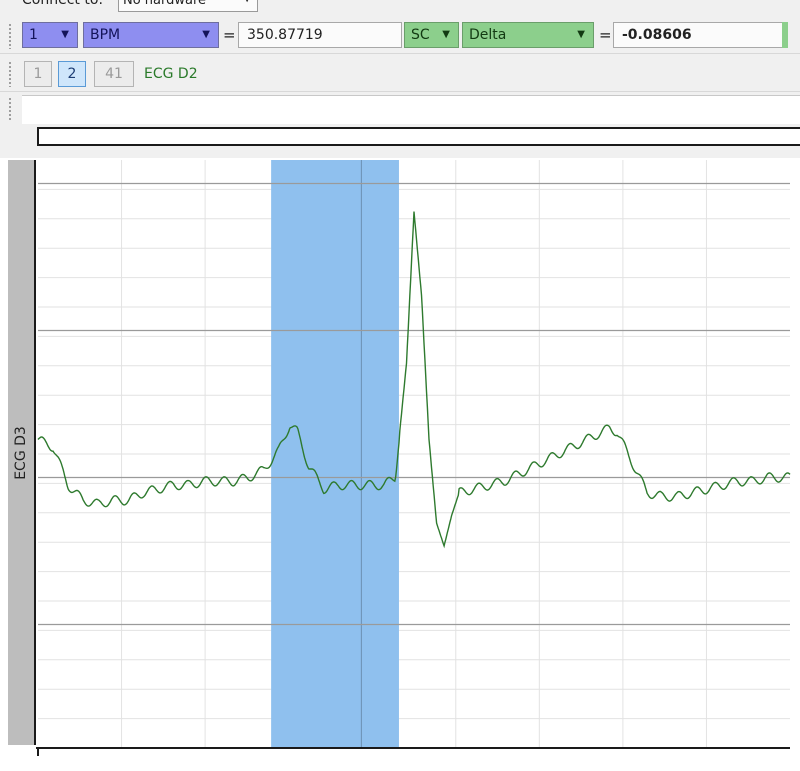 The width and height of the screenshot is (800, 771). I want to click on page-button-label: 2, so click(72, 74).